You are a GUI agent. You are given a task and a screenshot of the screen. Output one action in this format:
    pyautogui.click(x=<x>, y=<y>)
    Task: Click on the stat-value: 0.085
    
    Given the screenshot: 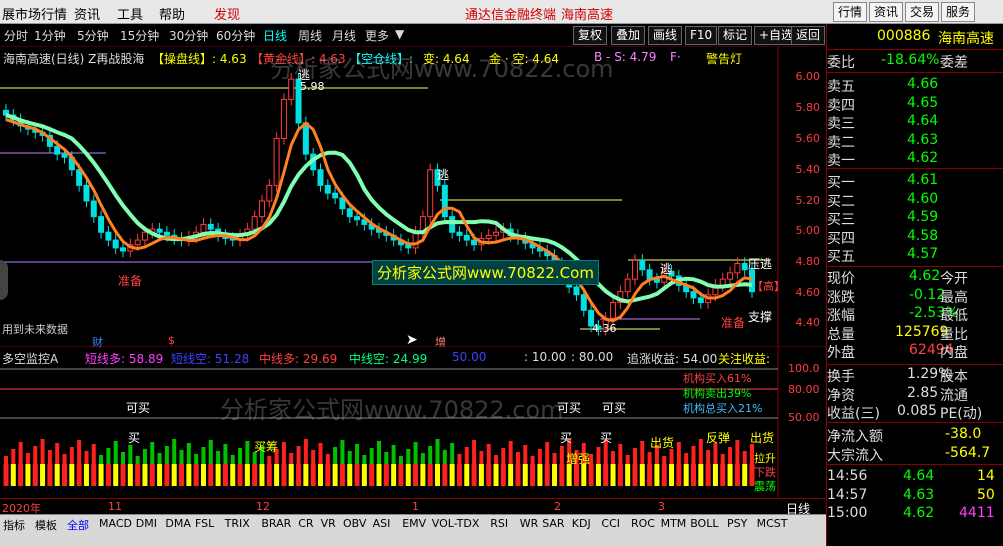 What is the action you would take?
    pyautogui.click(x=917, y=411)
    